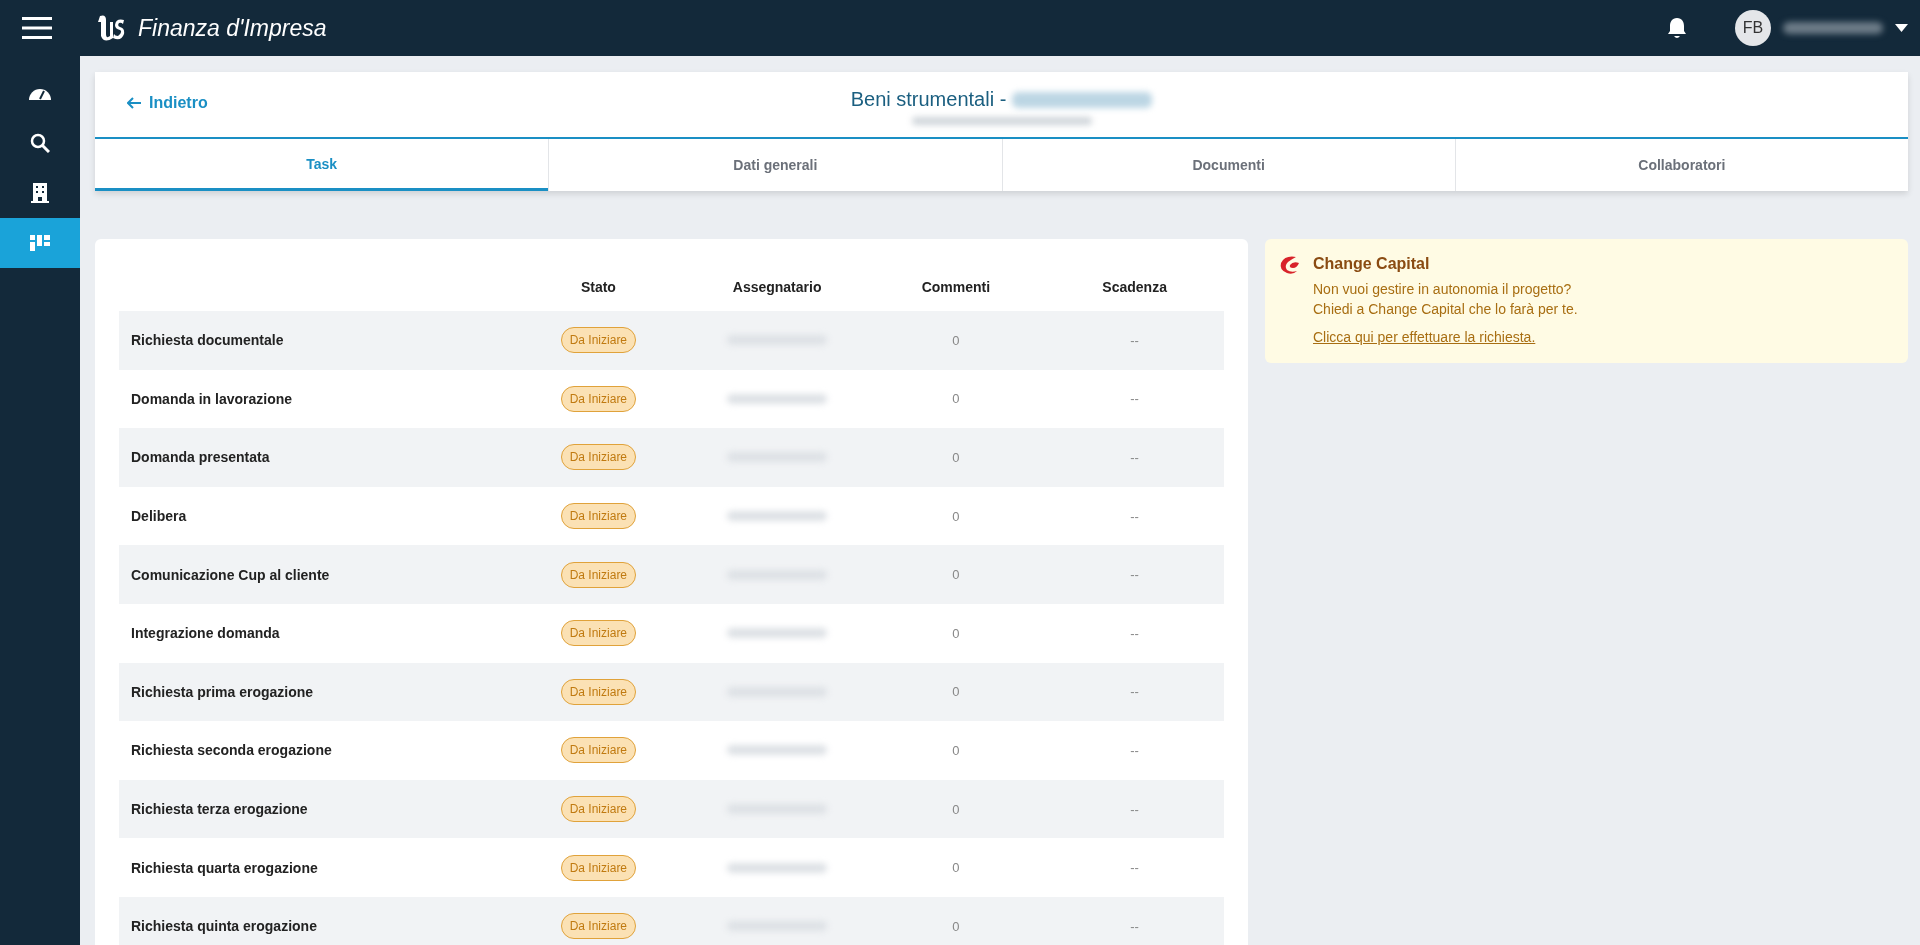  What do you see at coordinates (230, 574) in the screenshot?
I see `task-name: Comunicazione Cup al cliente` at bounding box center [230, 574].